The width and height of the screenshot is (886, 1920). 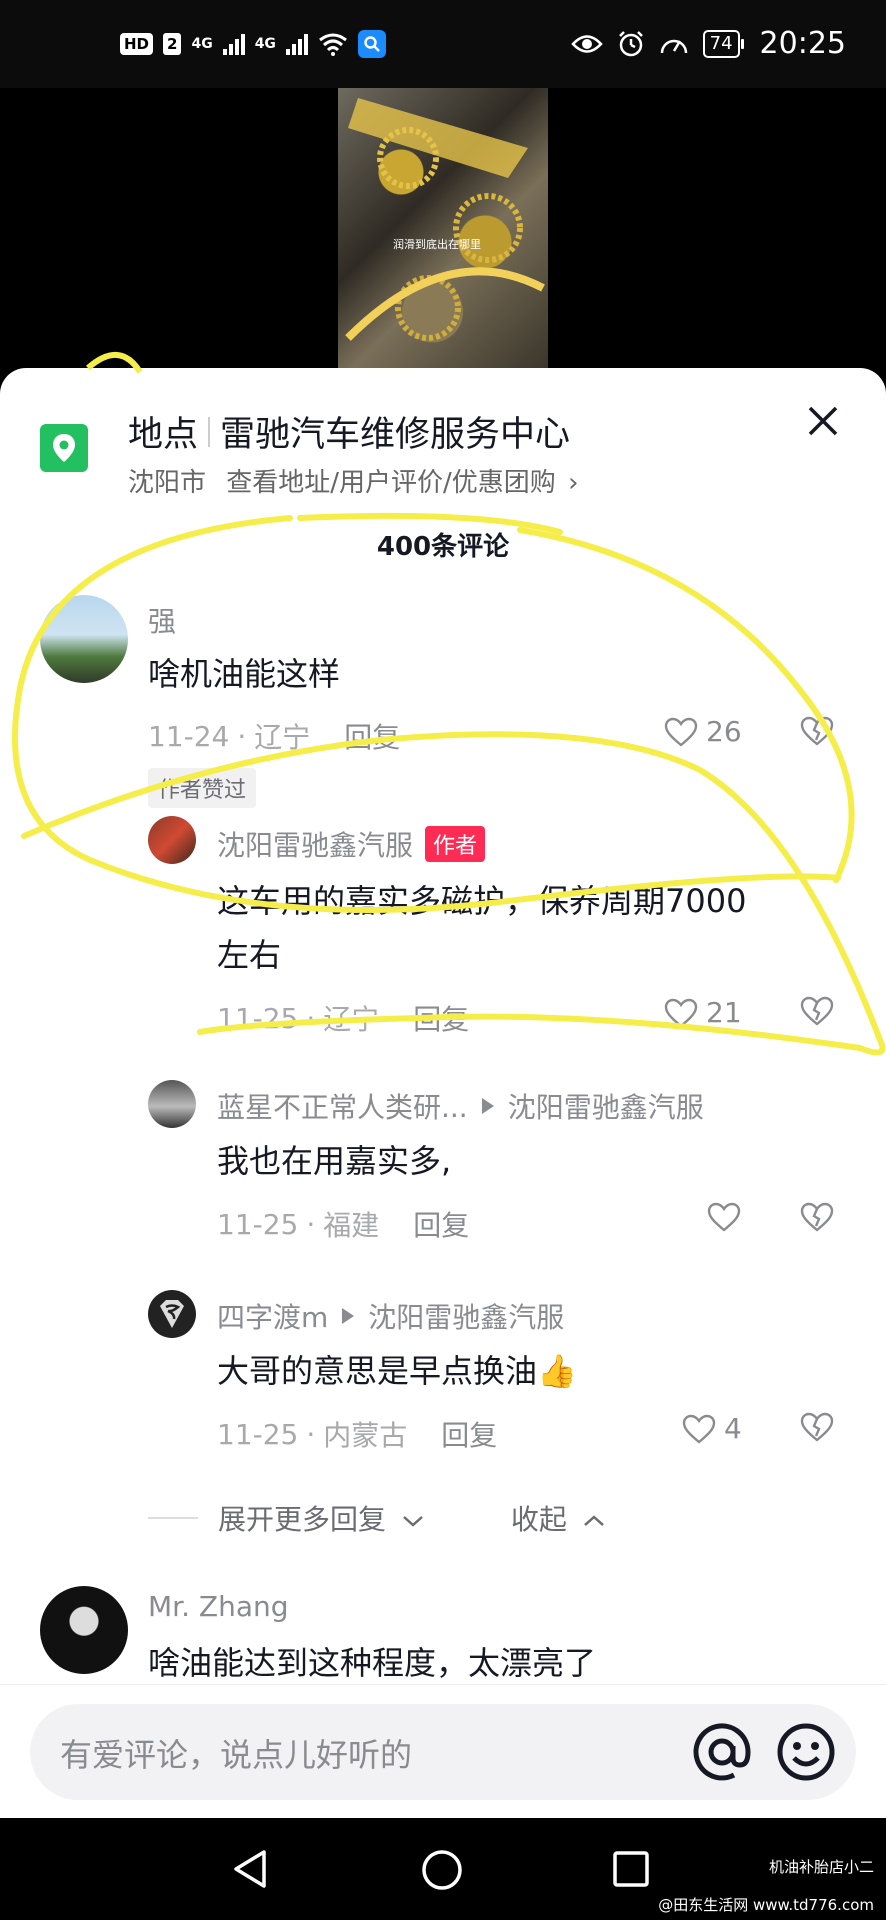 I want to click on reply-username-text: 沈阳雷驰鑫汽服, so click(x=315, y=845).